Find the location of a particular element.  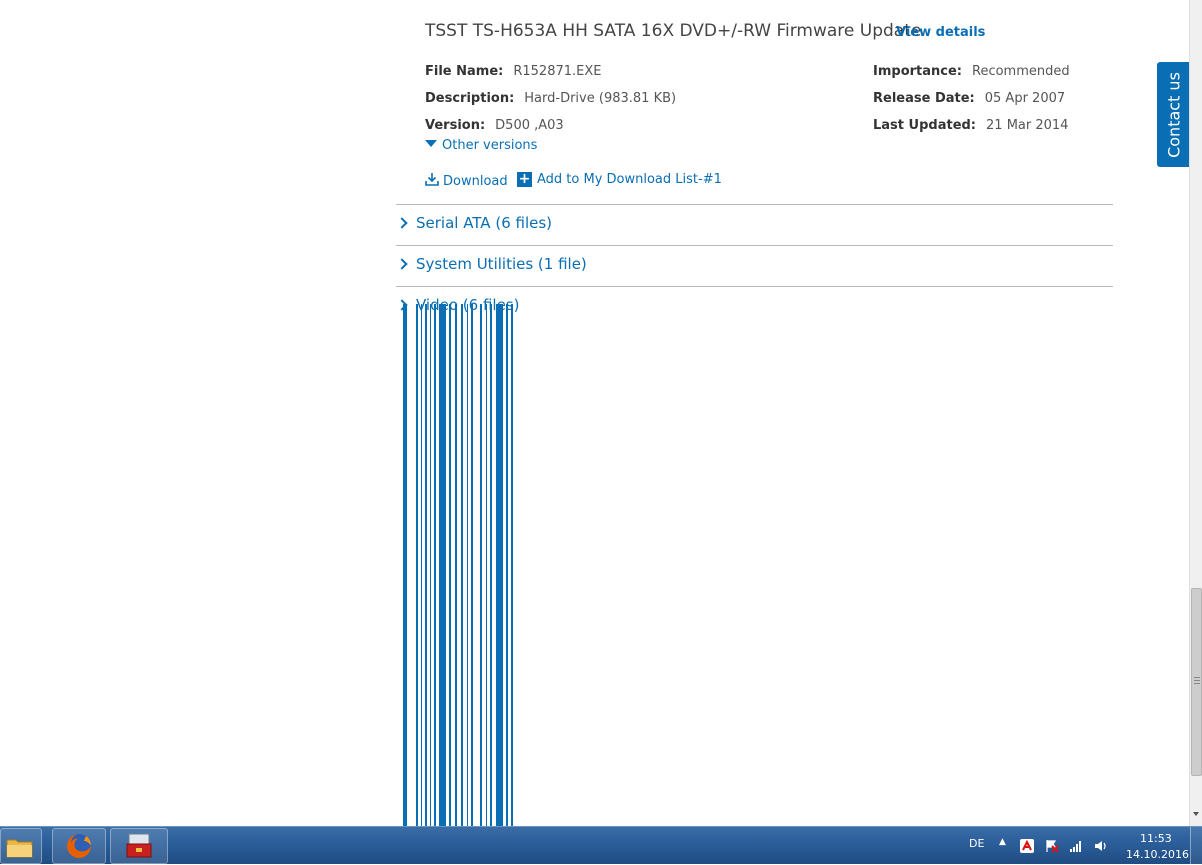

contact-us-label: Contact us is located at coordinates (1173, 114).